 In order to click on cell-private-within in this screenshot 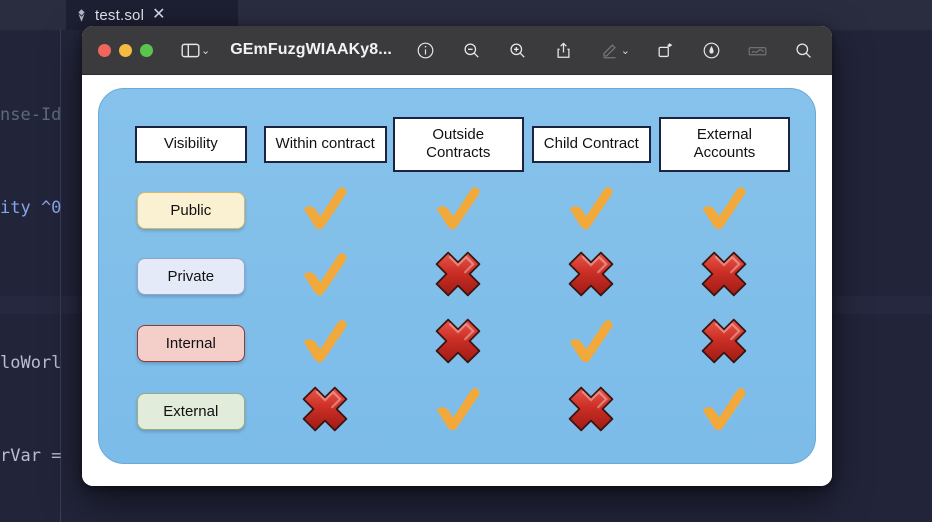, I will do `click(325, 276)`.